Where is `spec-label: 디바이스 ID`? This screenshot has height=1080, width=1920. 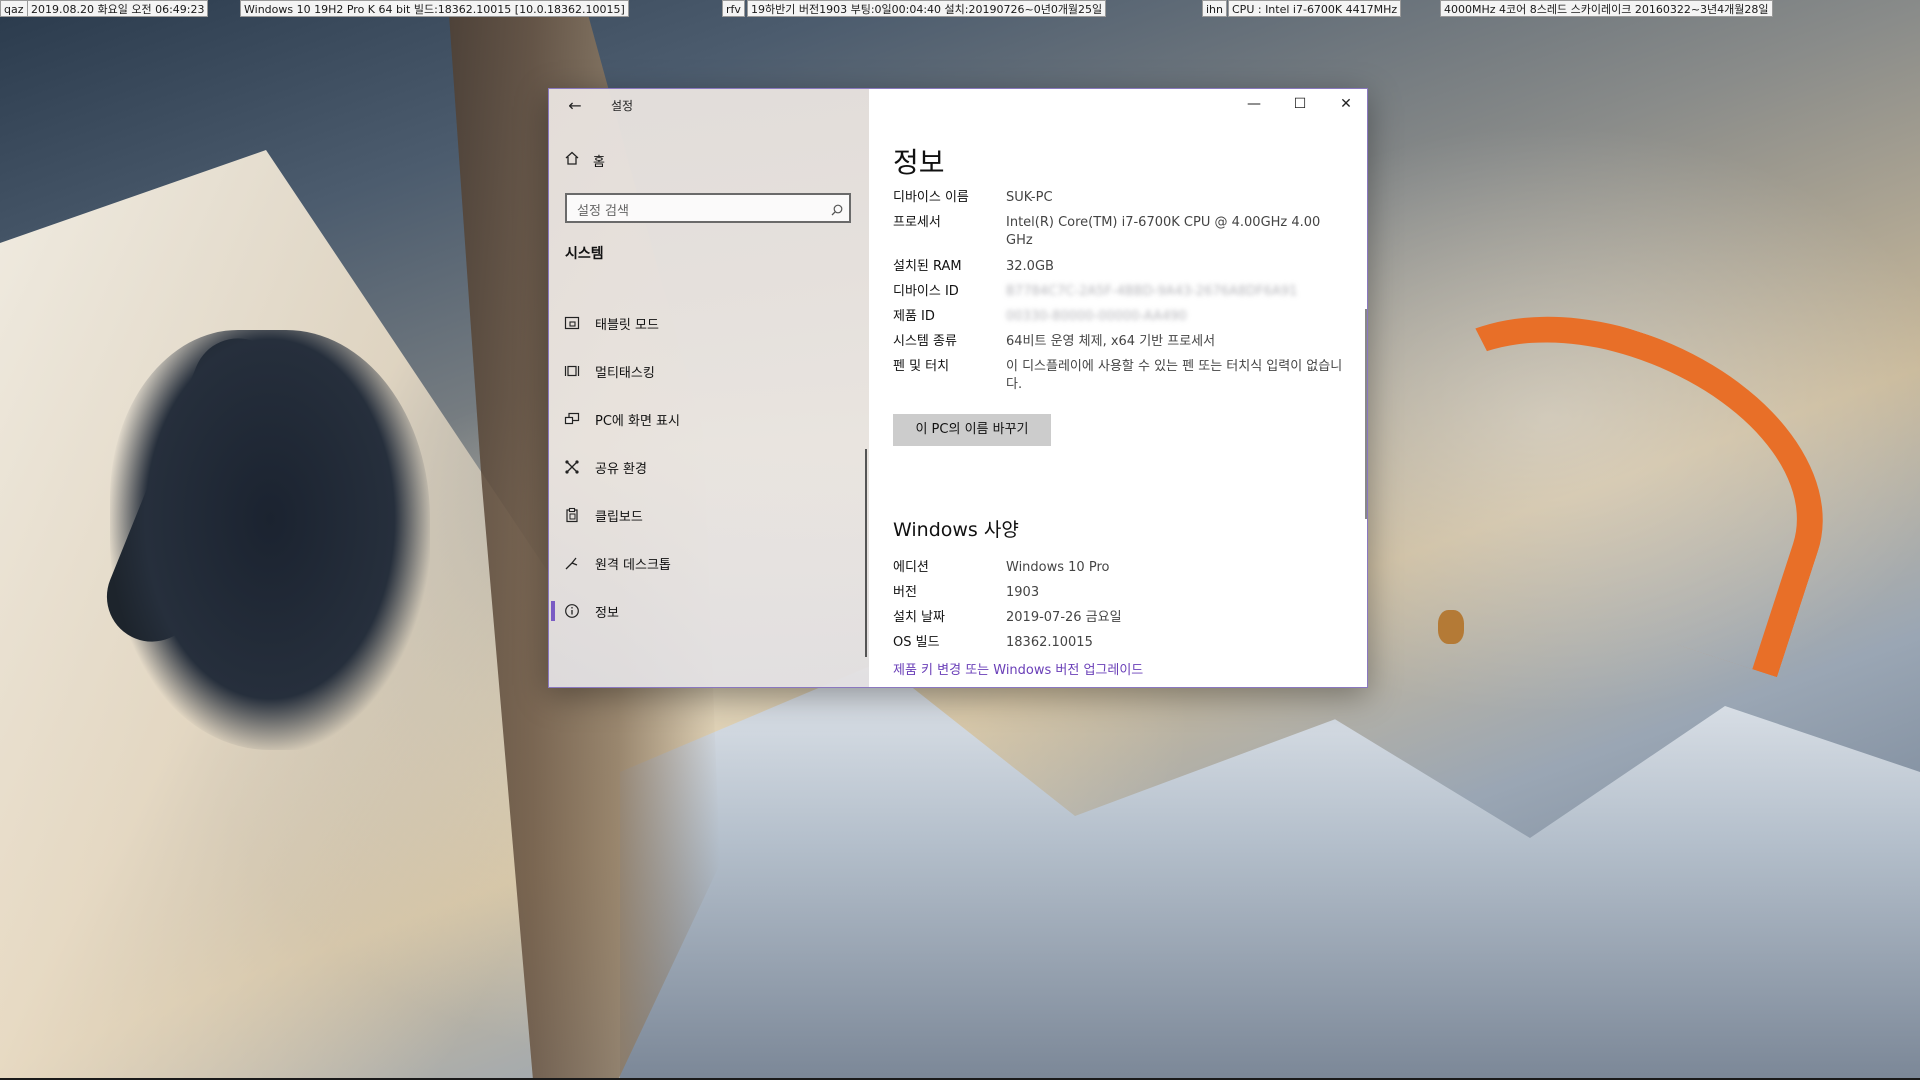 spec-label: 디바이스 ID is located at coordinates (926, 291).